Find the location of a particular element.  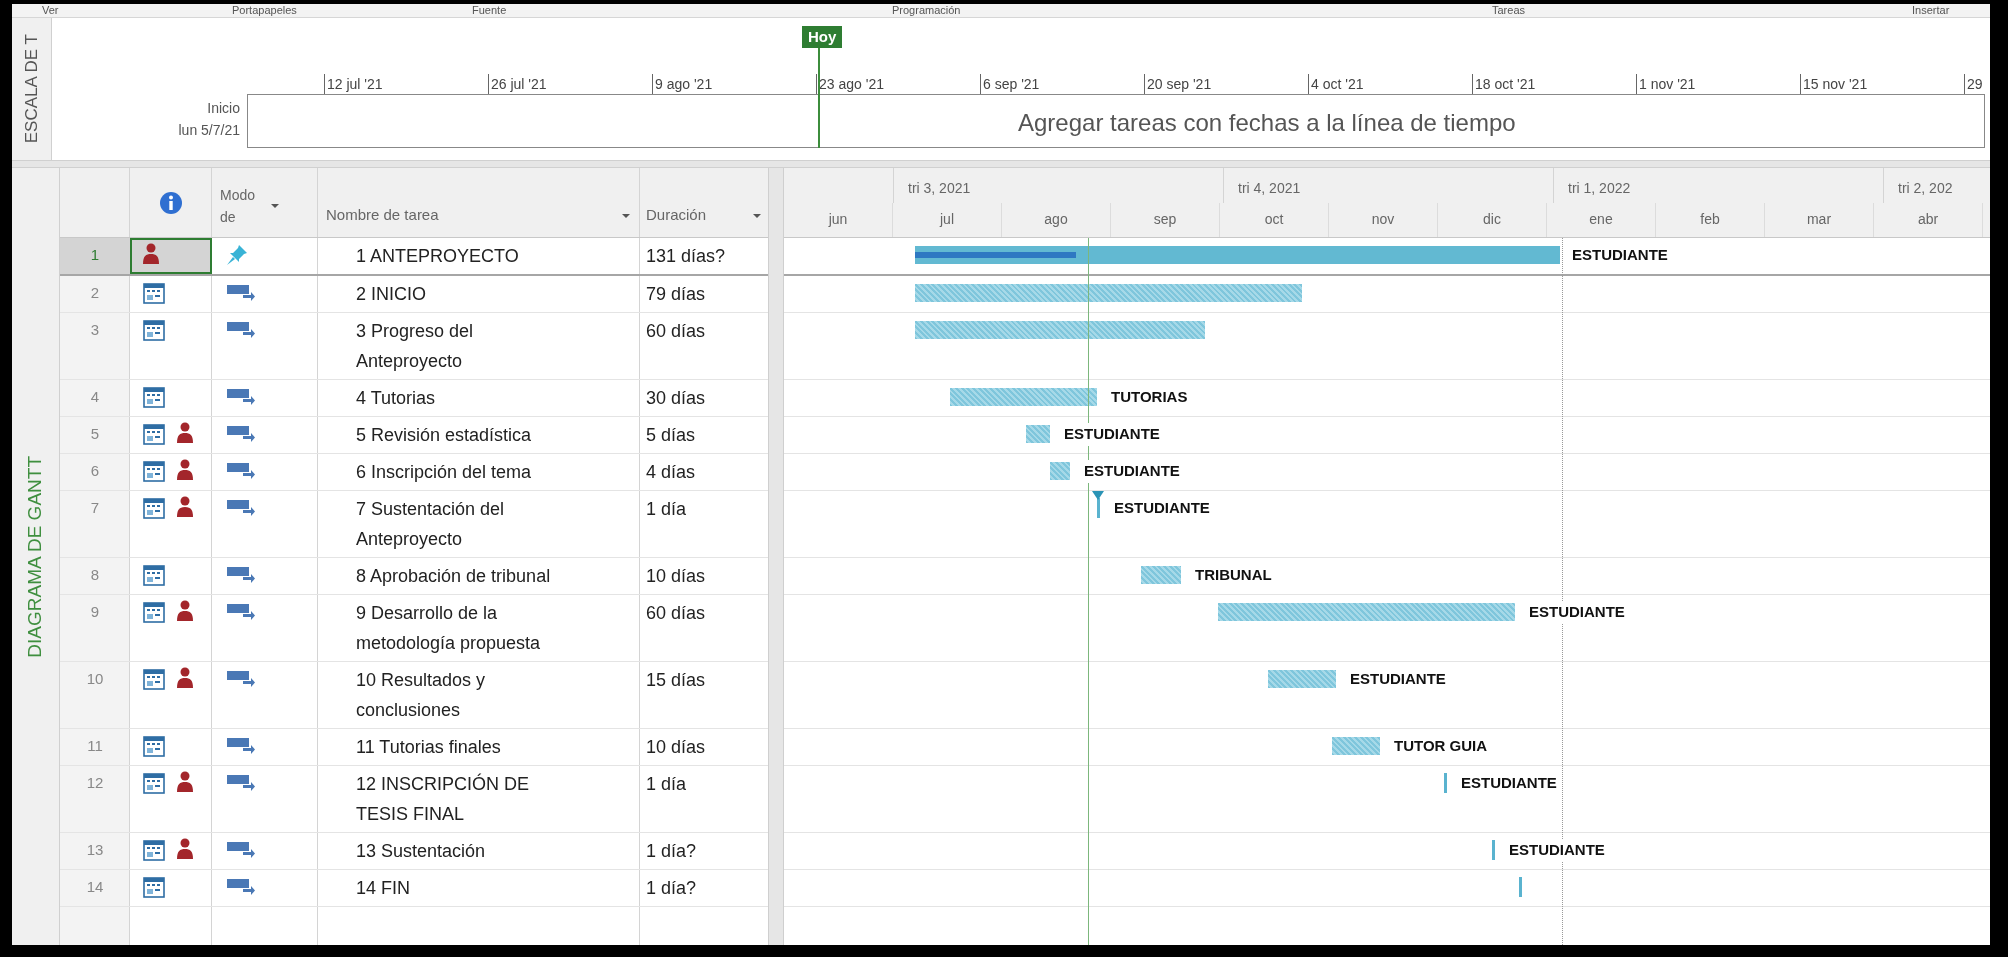

row-number: 11 is located at coordinates (95, 747).